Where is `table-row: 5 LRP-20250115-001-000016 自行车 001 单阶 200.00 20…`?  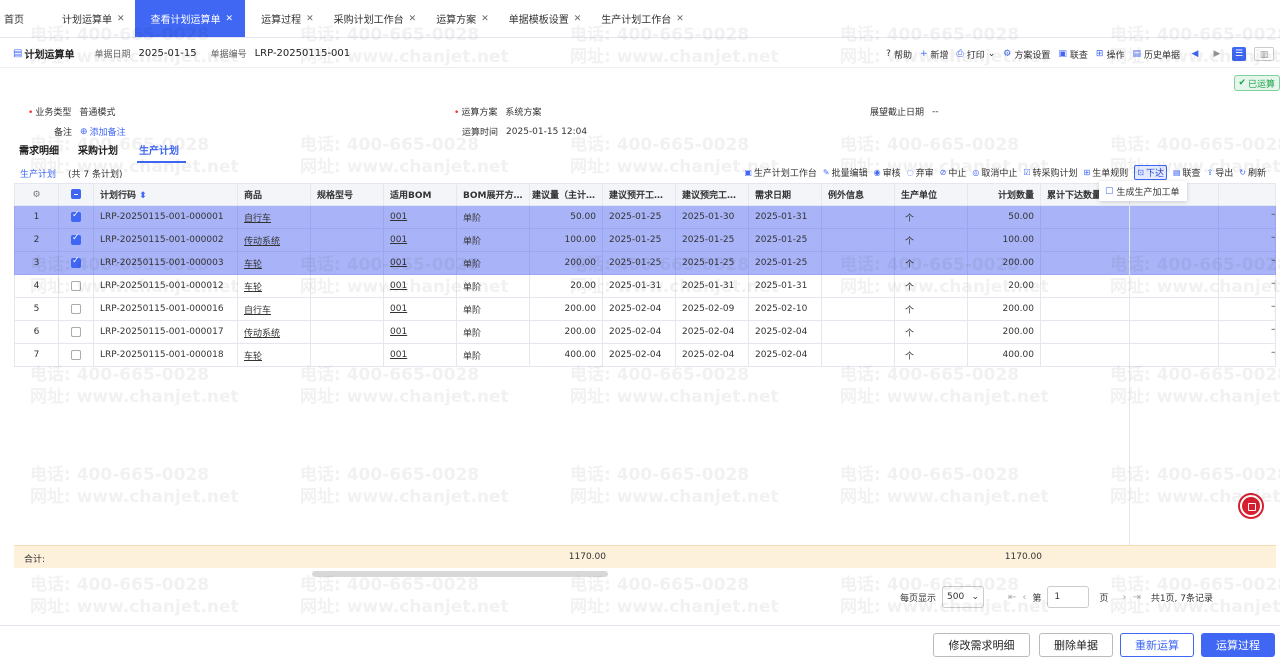
table-row: 5 LRP-20250115-001-000016 自行车 001 单阶 200.00 20… is located at coordinates (645, 309).